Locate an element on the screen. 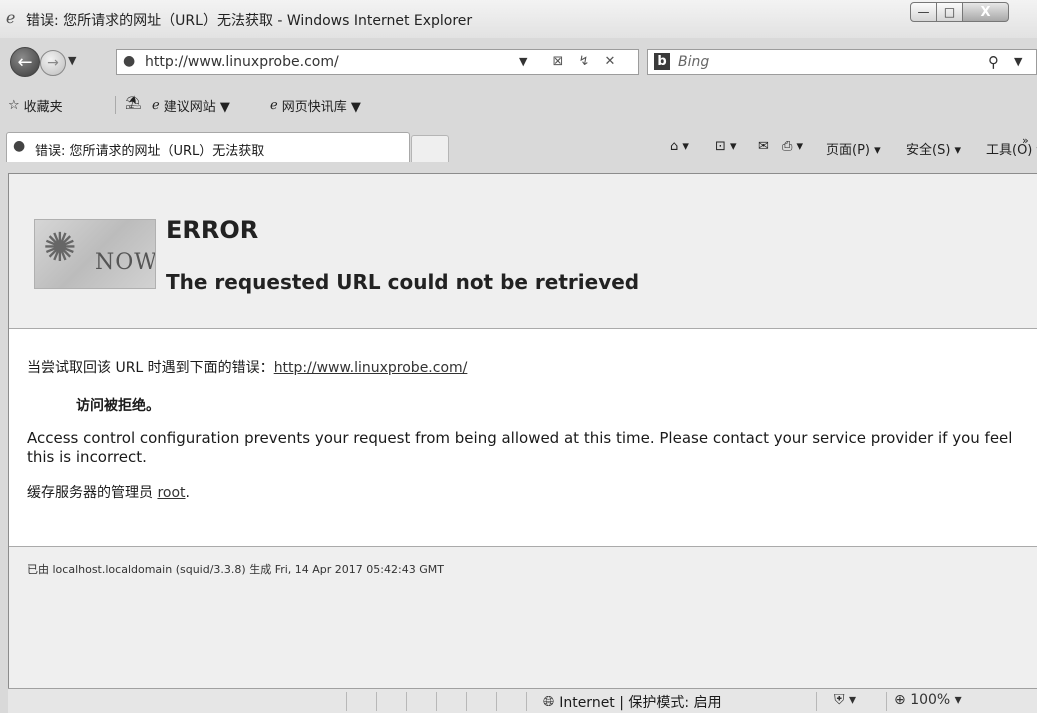 The width and height of the screenshot is (1037, 713). tools-menu: 工具(O) ▾ is located at coordinates (1011, 148).